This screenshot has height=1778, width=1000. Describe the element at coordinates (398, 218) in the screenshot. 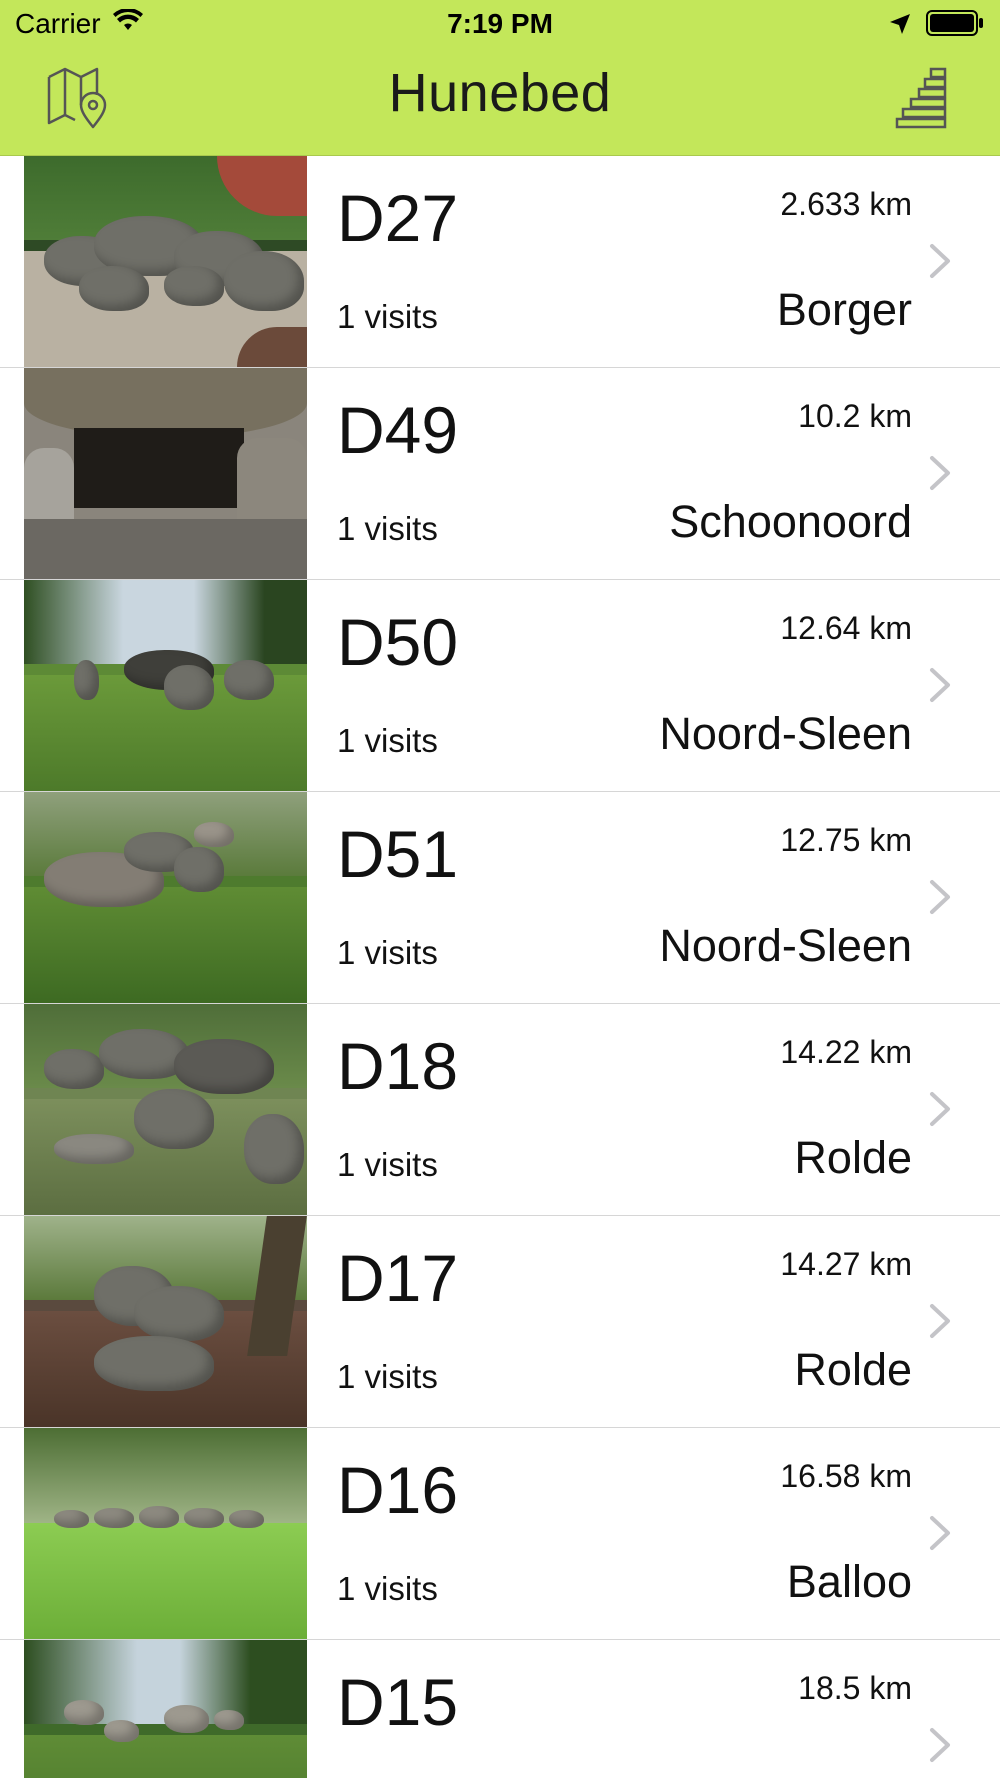

I see `hunebed-name: D27` at that location.